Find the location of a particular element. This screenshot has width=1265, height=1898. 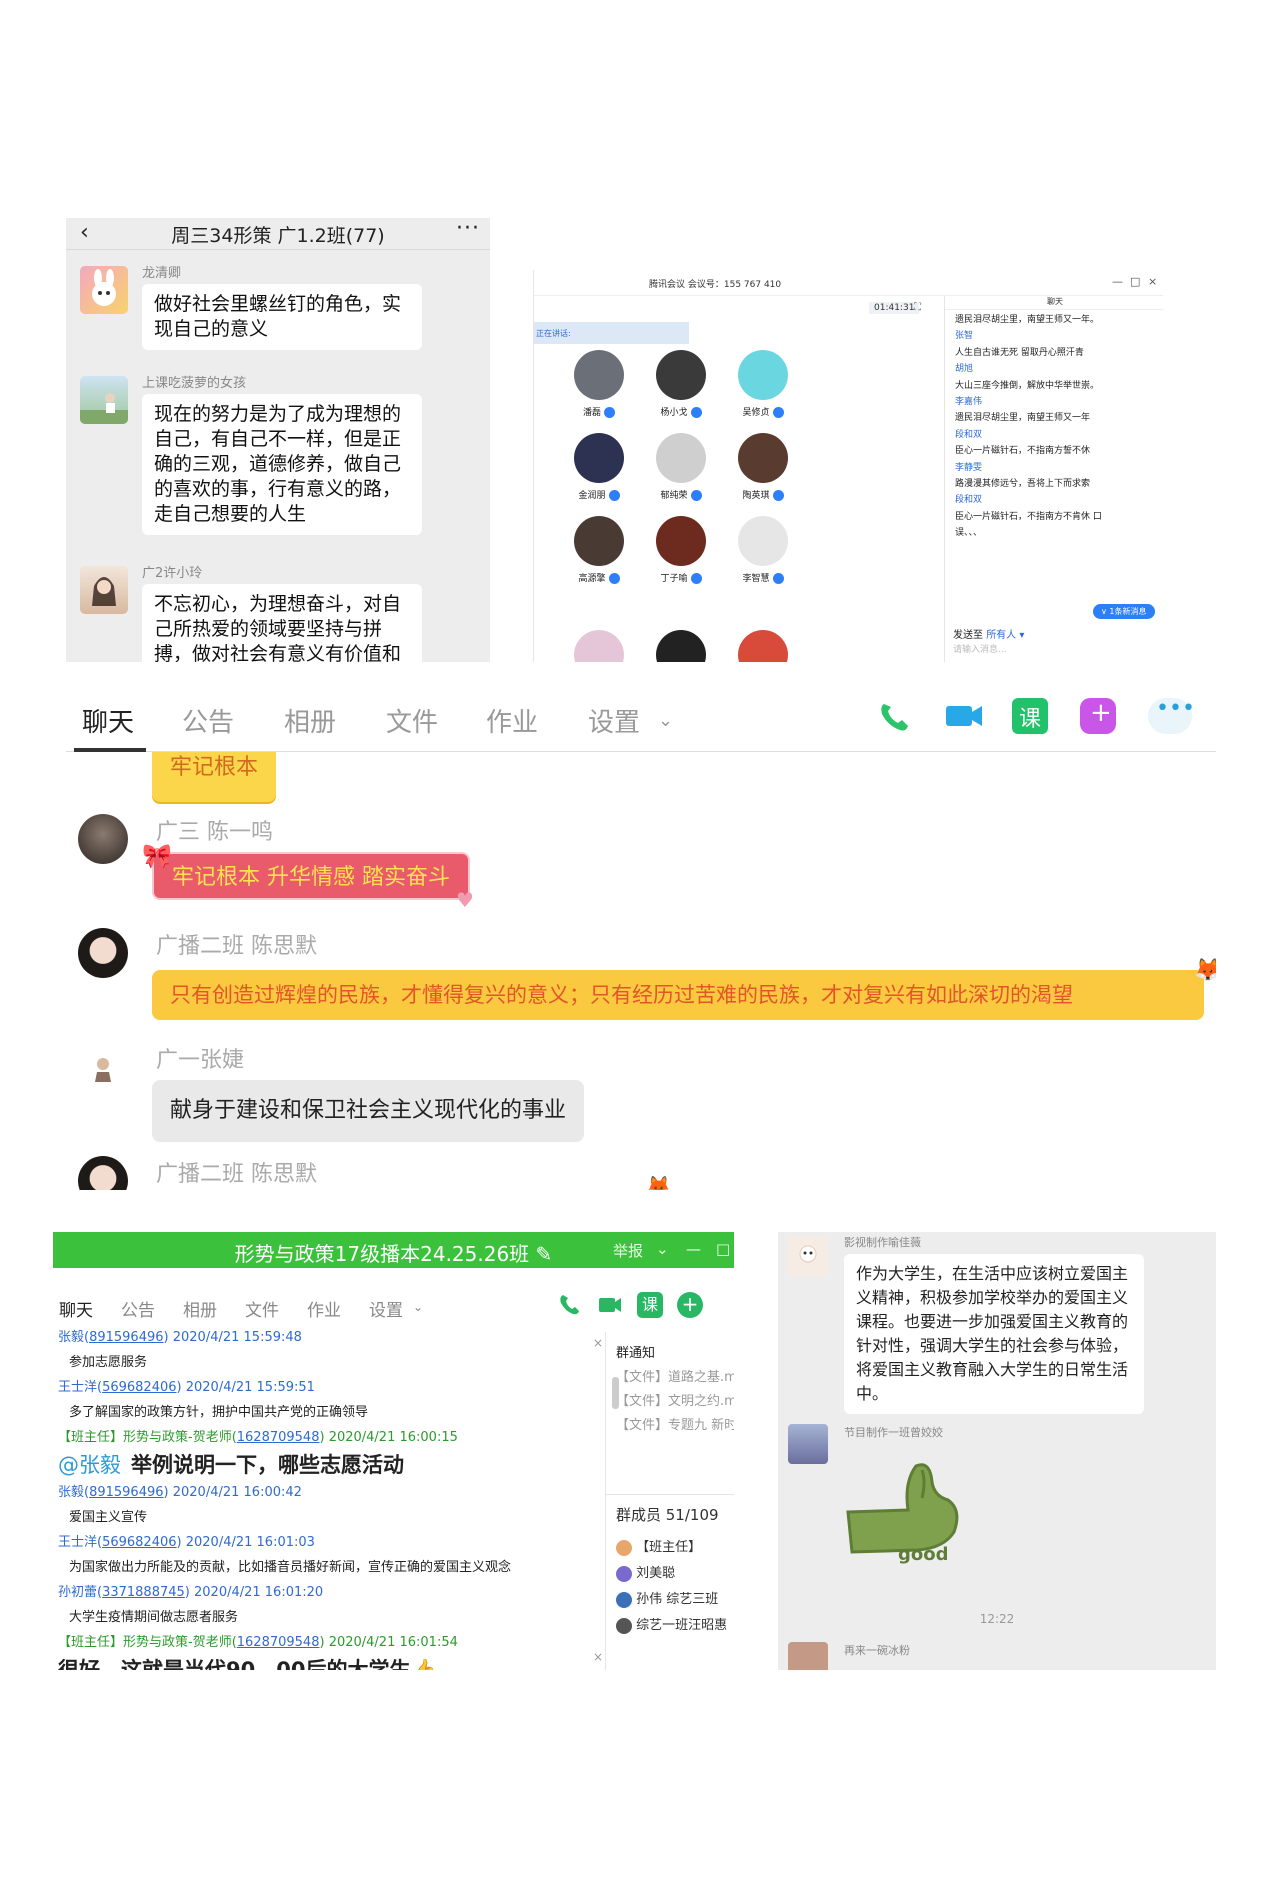

qq-number-link: 3371888745 is located at coordinates (143, 1592).